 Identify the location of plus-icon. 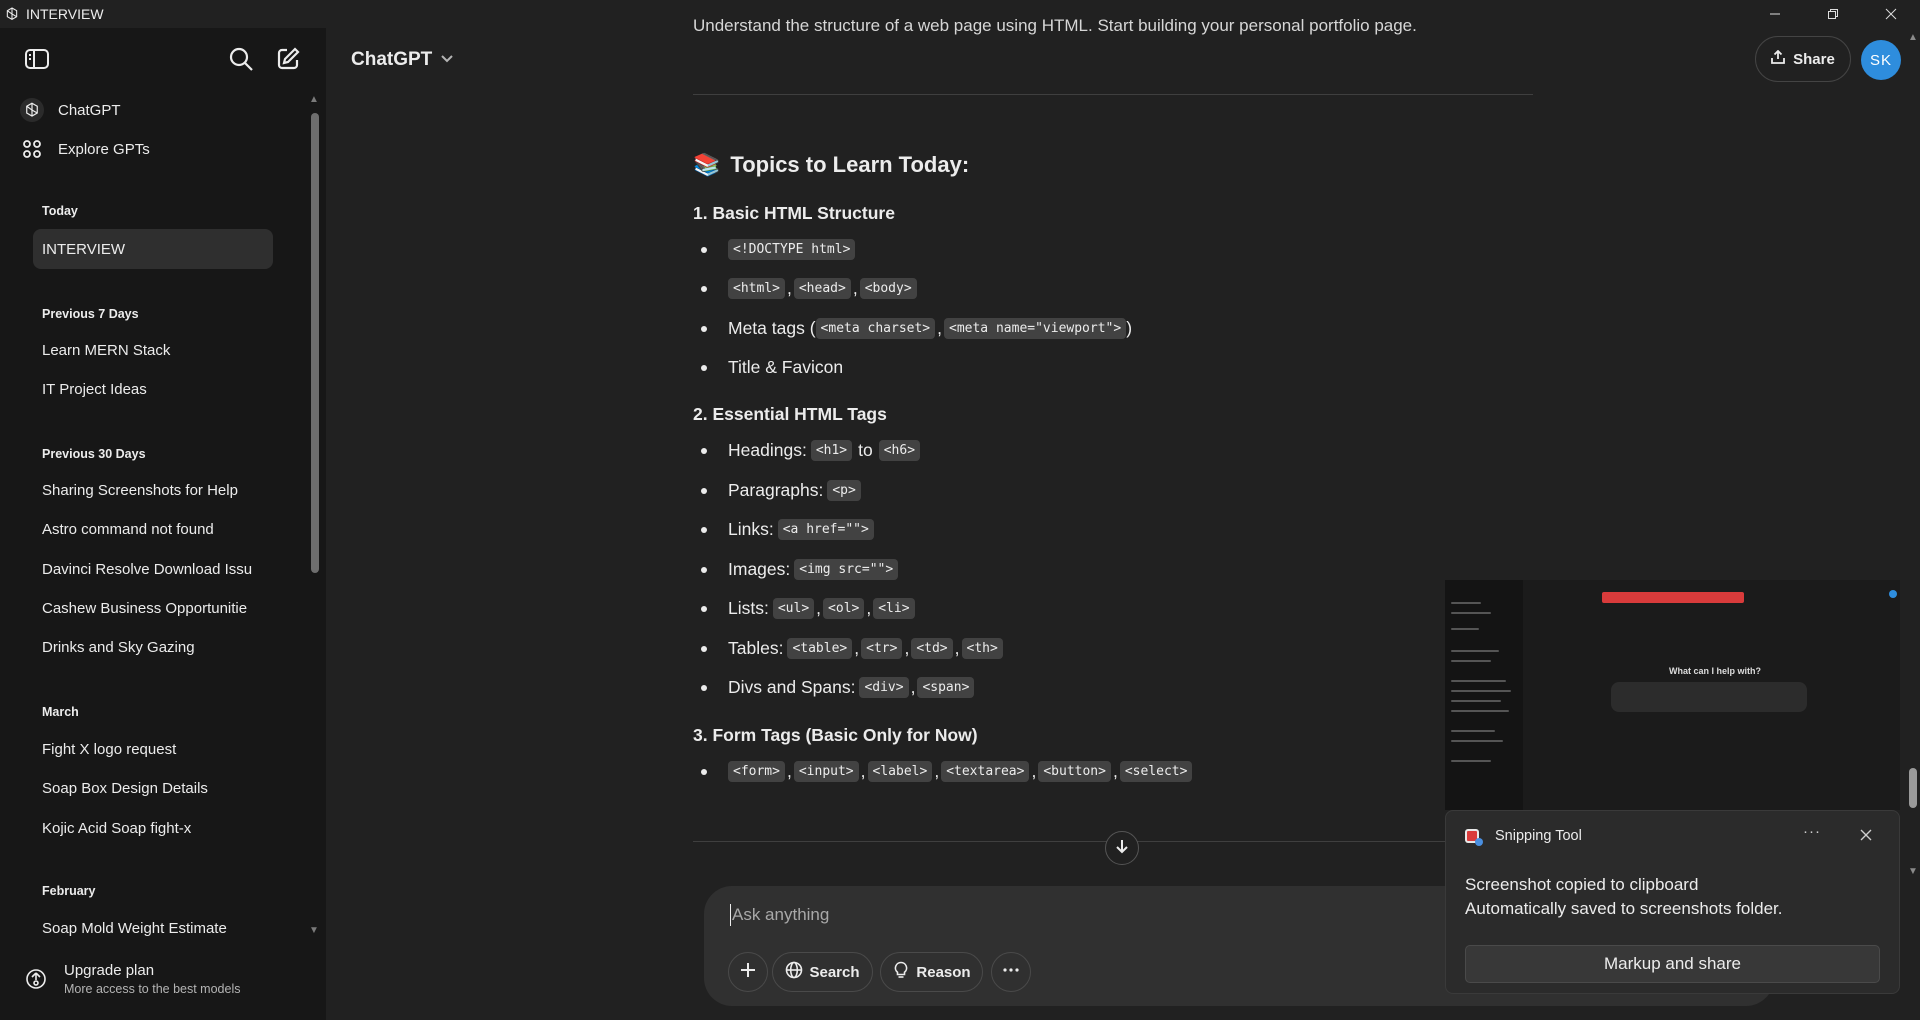
(748, 972).